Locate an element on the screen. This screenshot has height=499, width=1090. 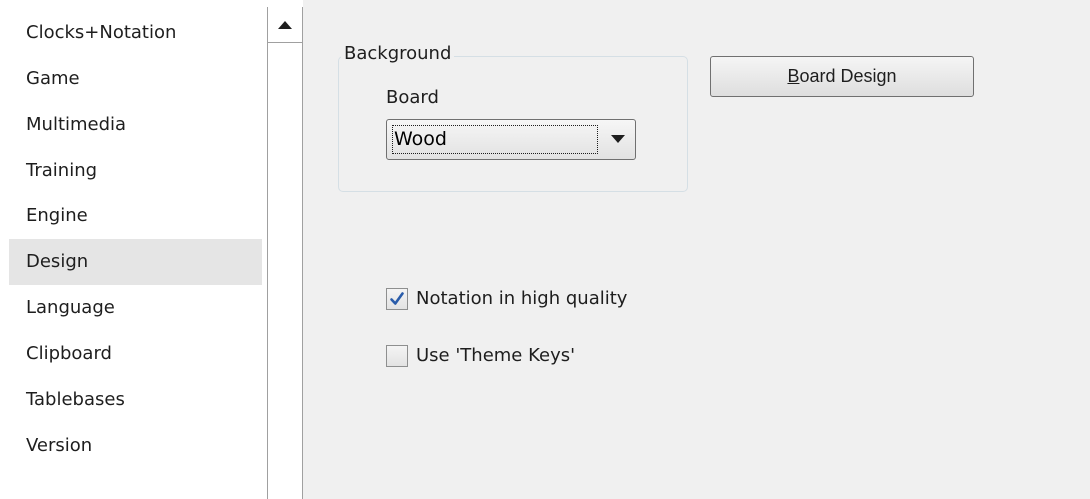
notation-high-quality-option: Notation in high quality is located at coordinates (506, 299).